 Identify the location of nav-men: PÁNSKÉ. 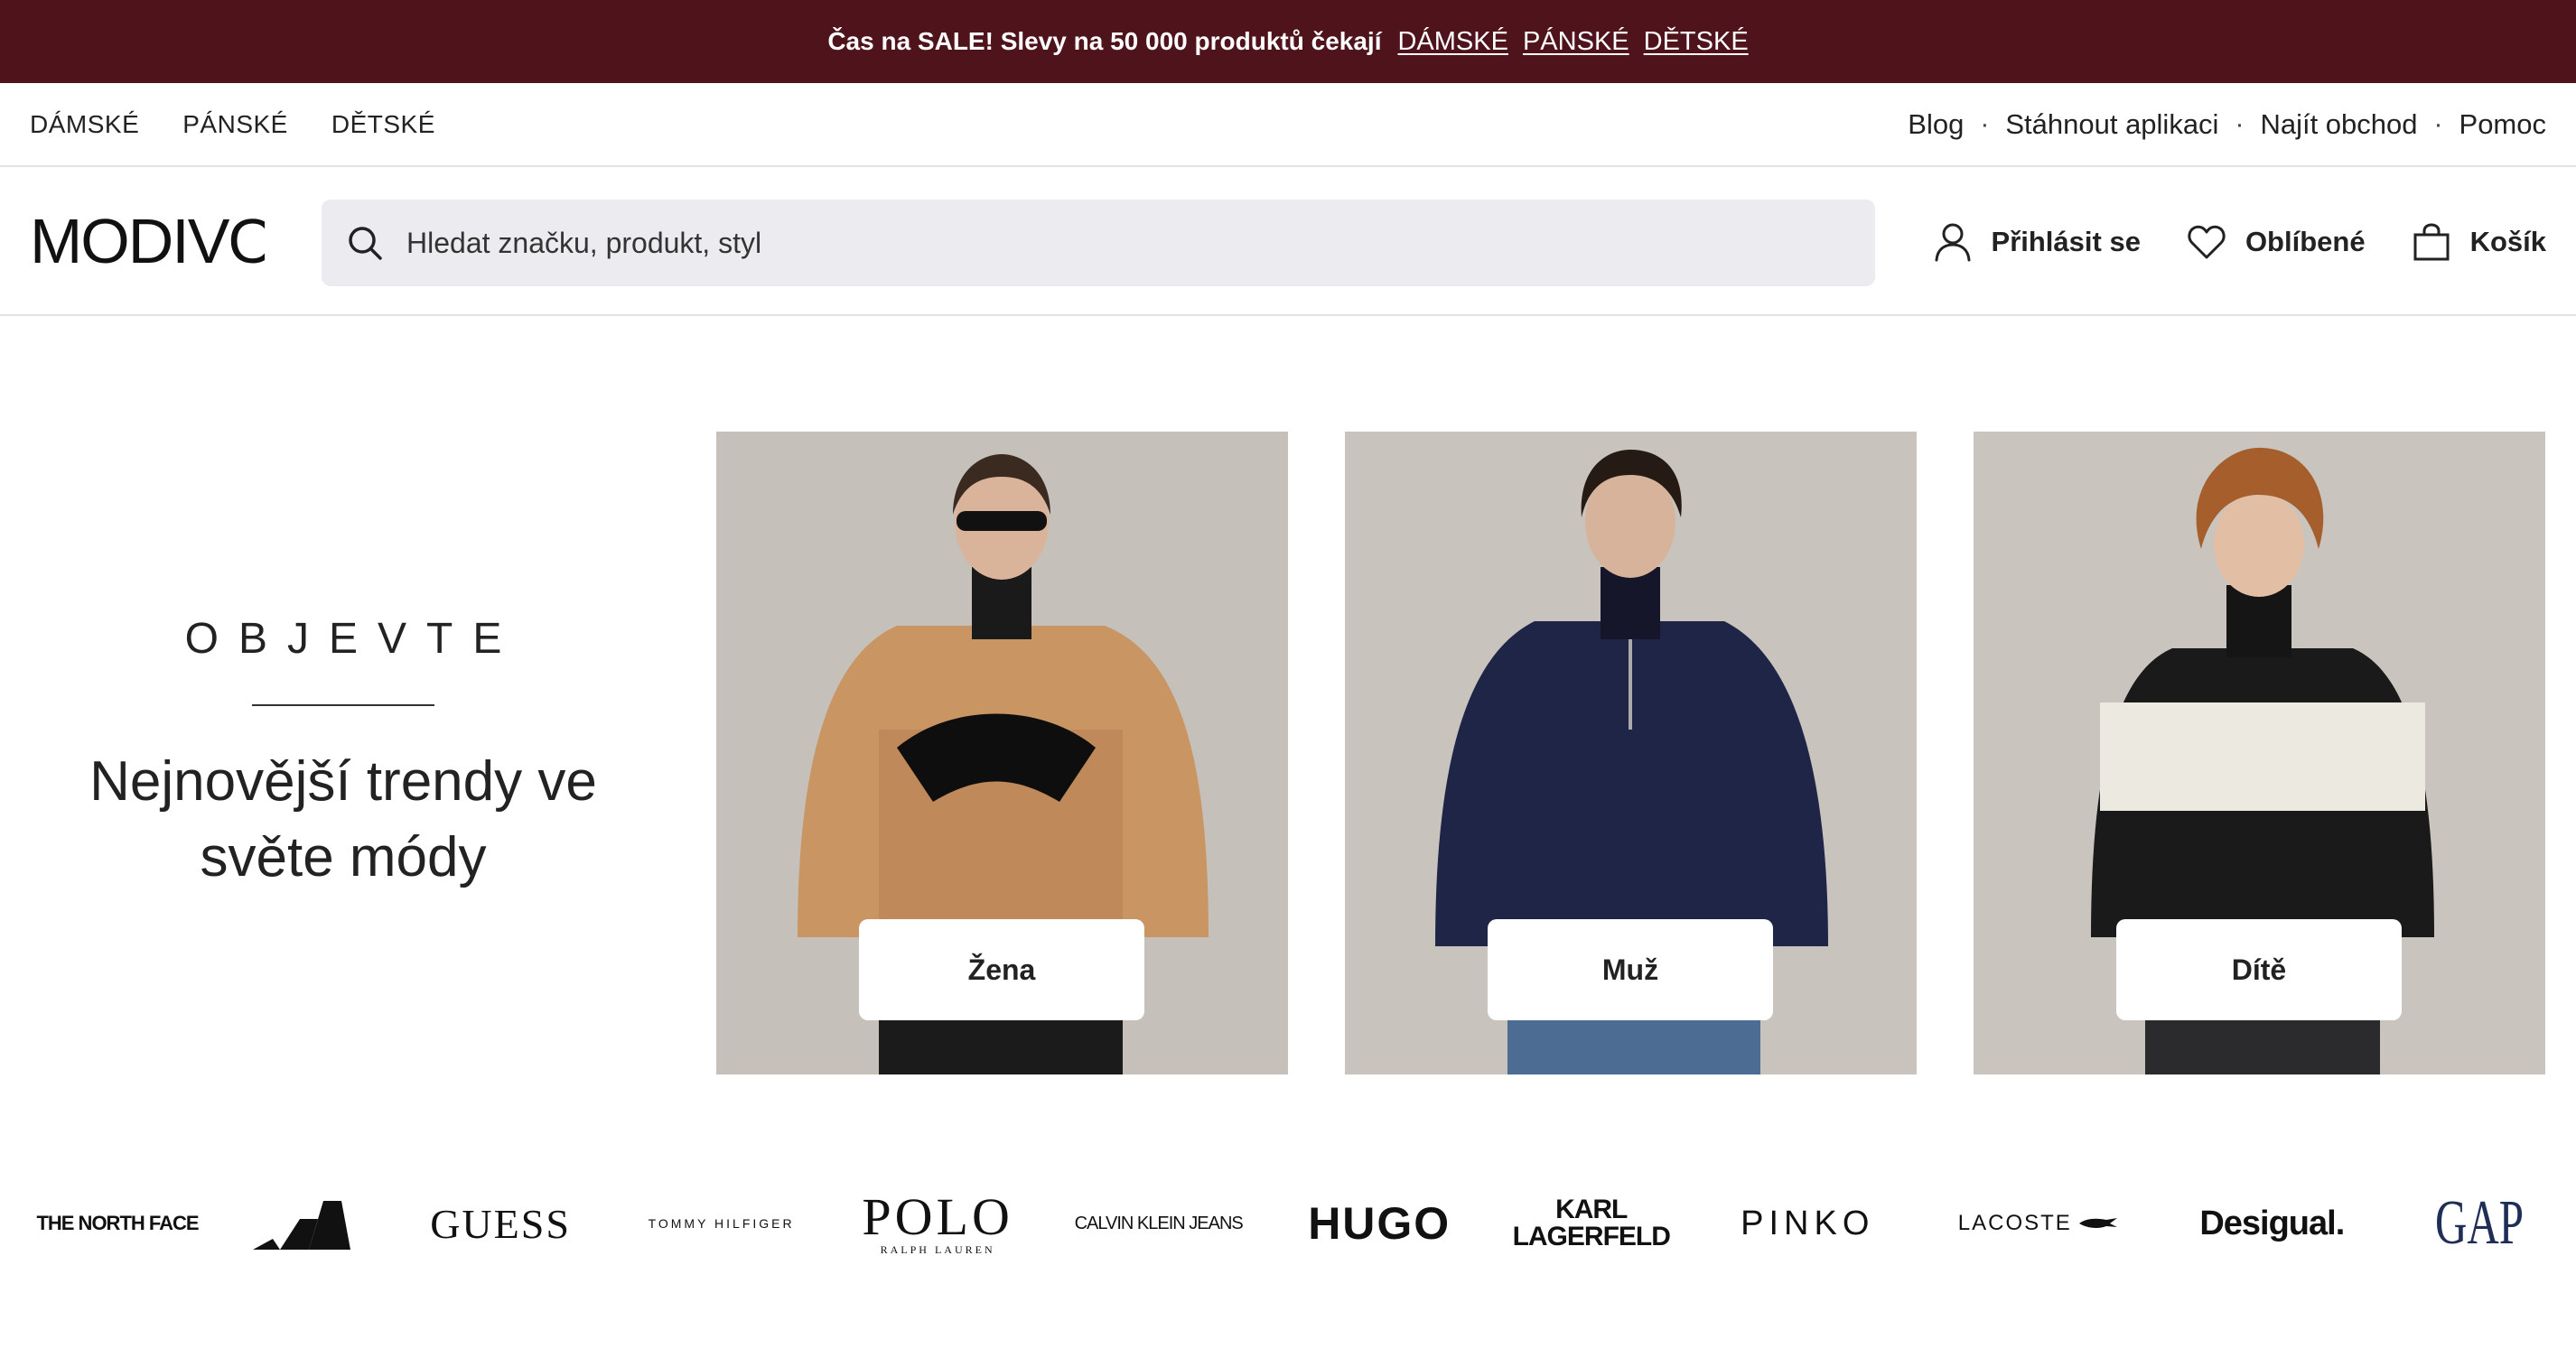
(235, 125).